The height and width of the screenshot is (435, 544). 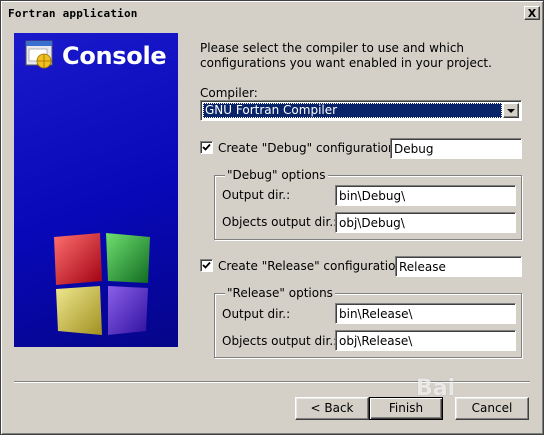 I want to click on codeblocks-logo-icon, so click(x=39, y=54).